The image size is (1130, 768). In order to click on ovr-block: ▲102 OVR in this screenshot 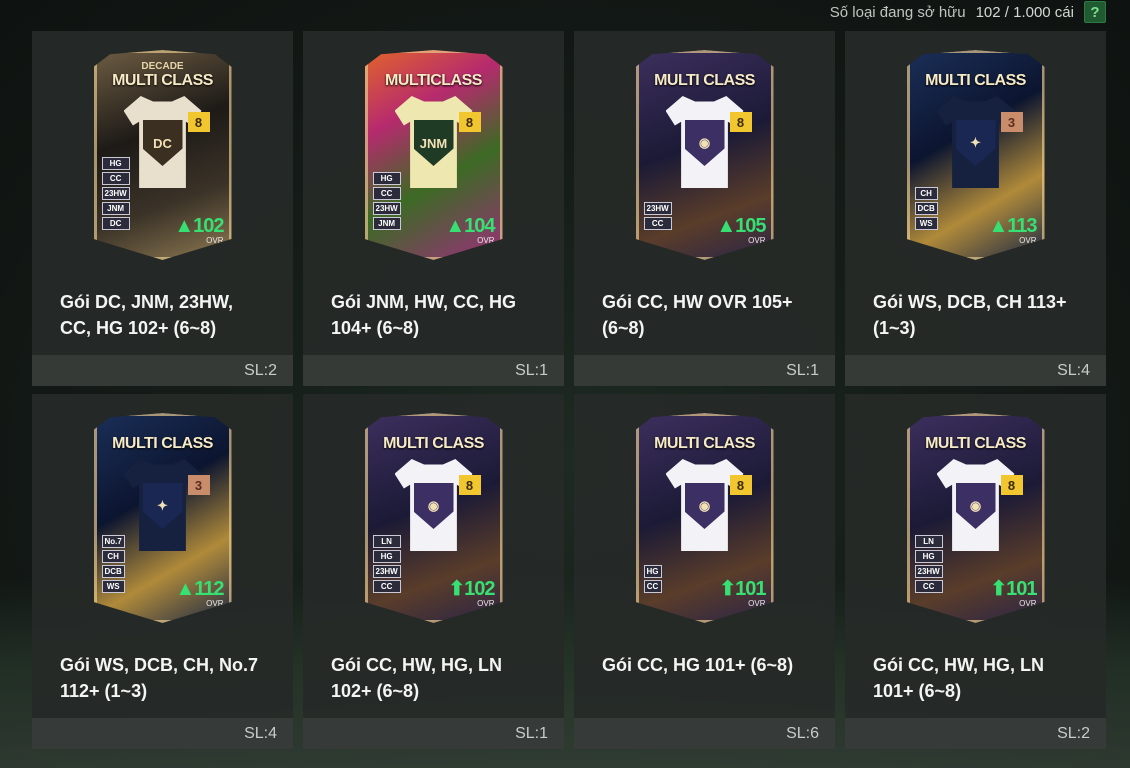, I will do `click(199, 230)`.